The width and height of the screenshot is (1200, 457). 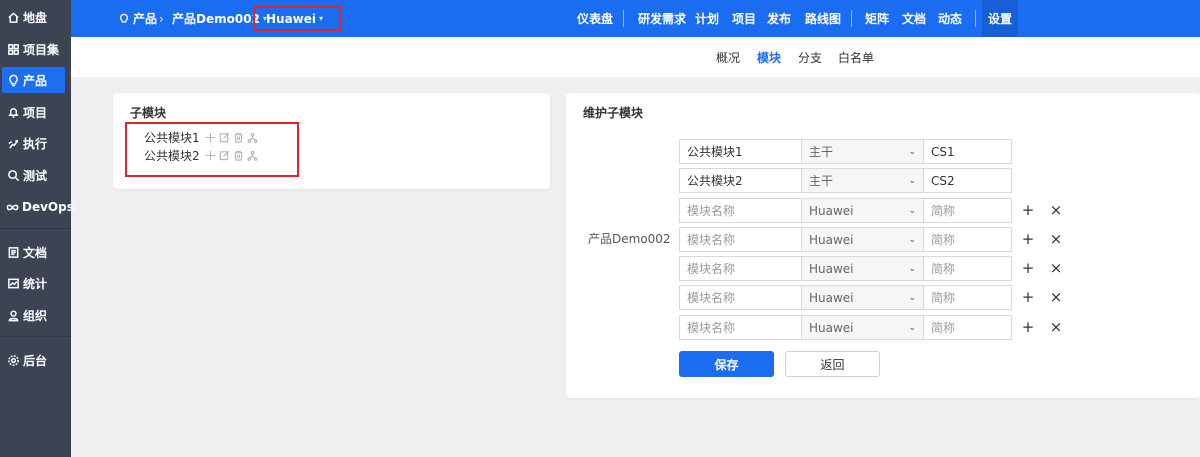 What do you see at coordinates (662, 18) in the screenshot?
I see `nav-requirements: 研发需求` at bounding box center [662, 18].